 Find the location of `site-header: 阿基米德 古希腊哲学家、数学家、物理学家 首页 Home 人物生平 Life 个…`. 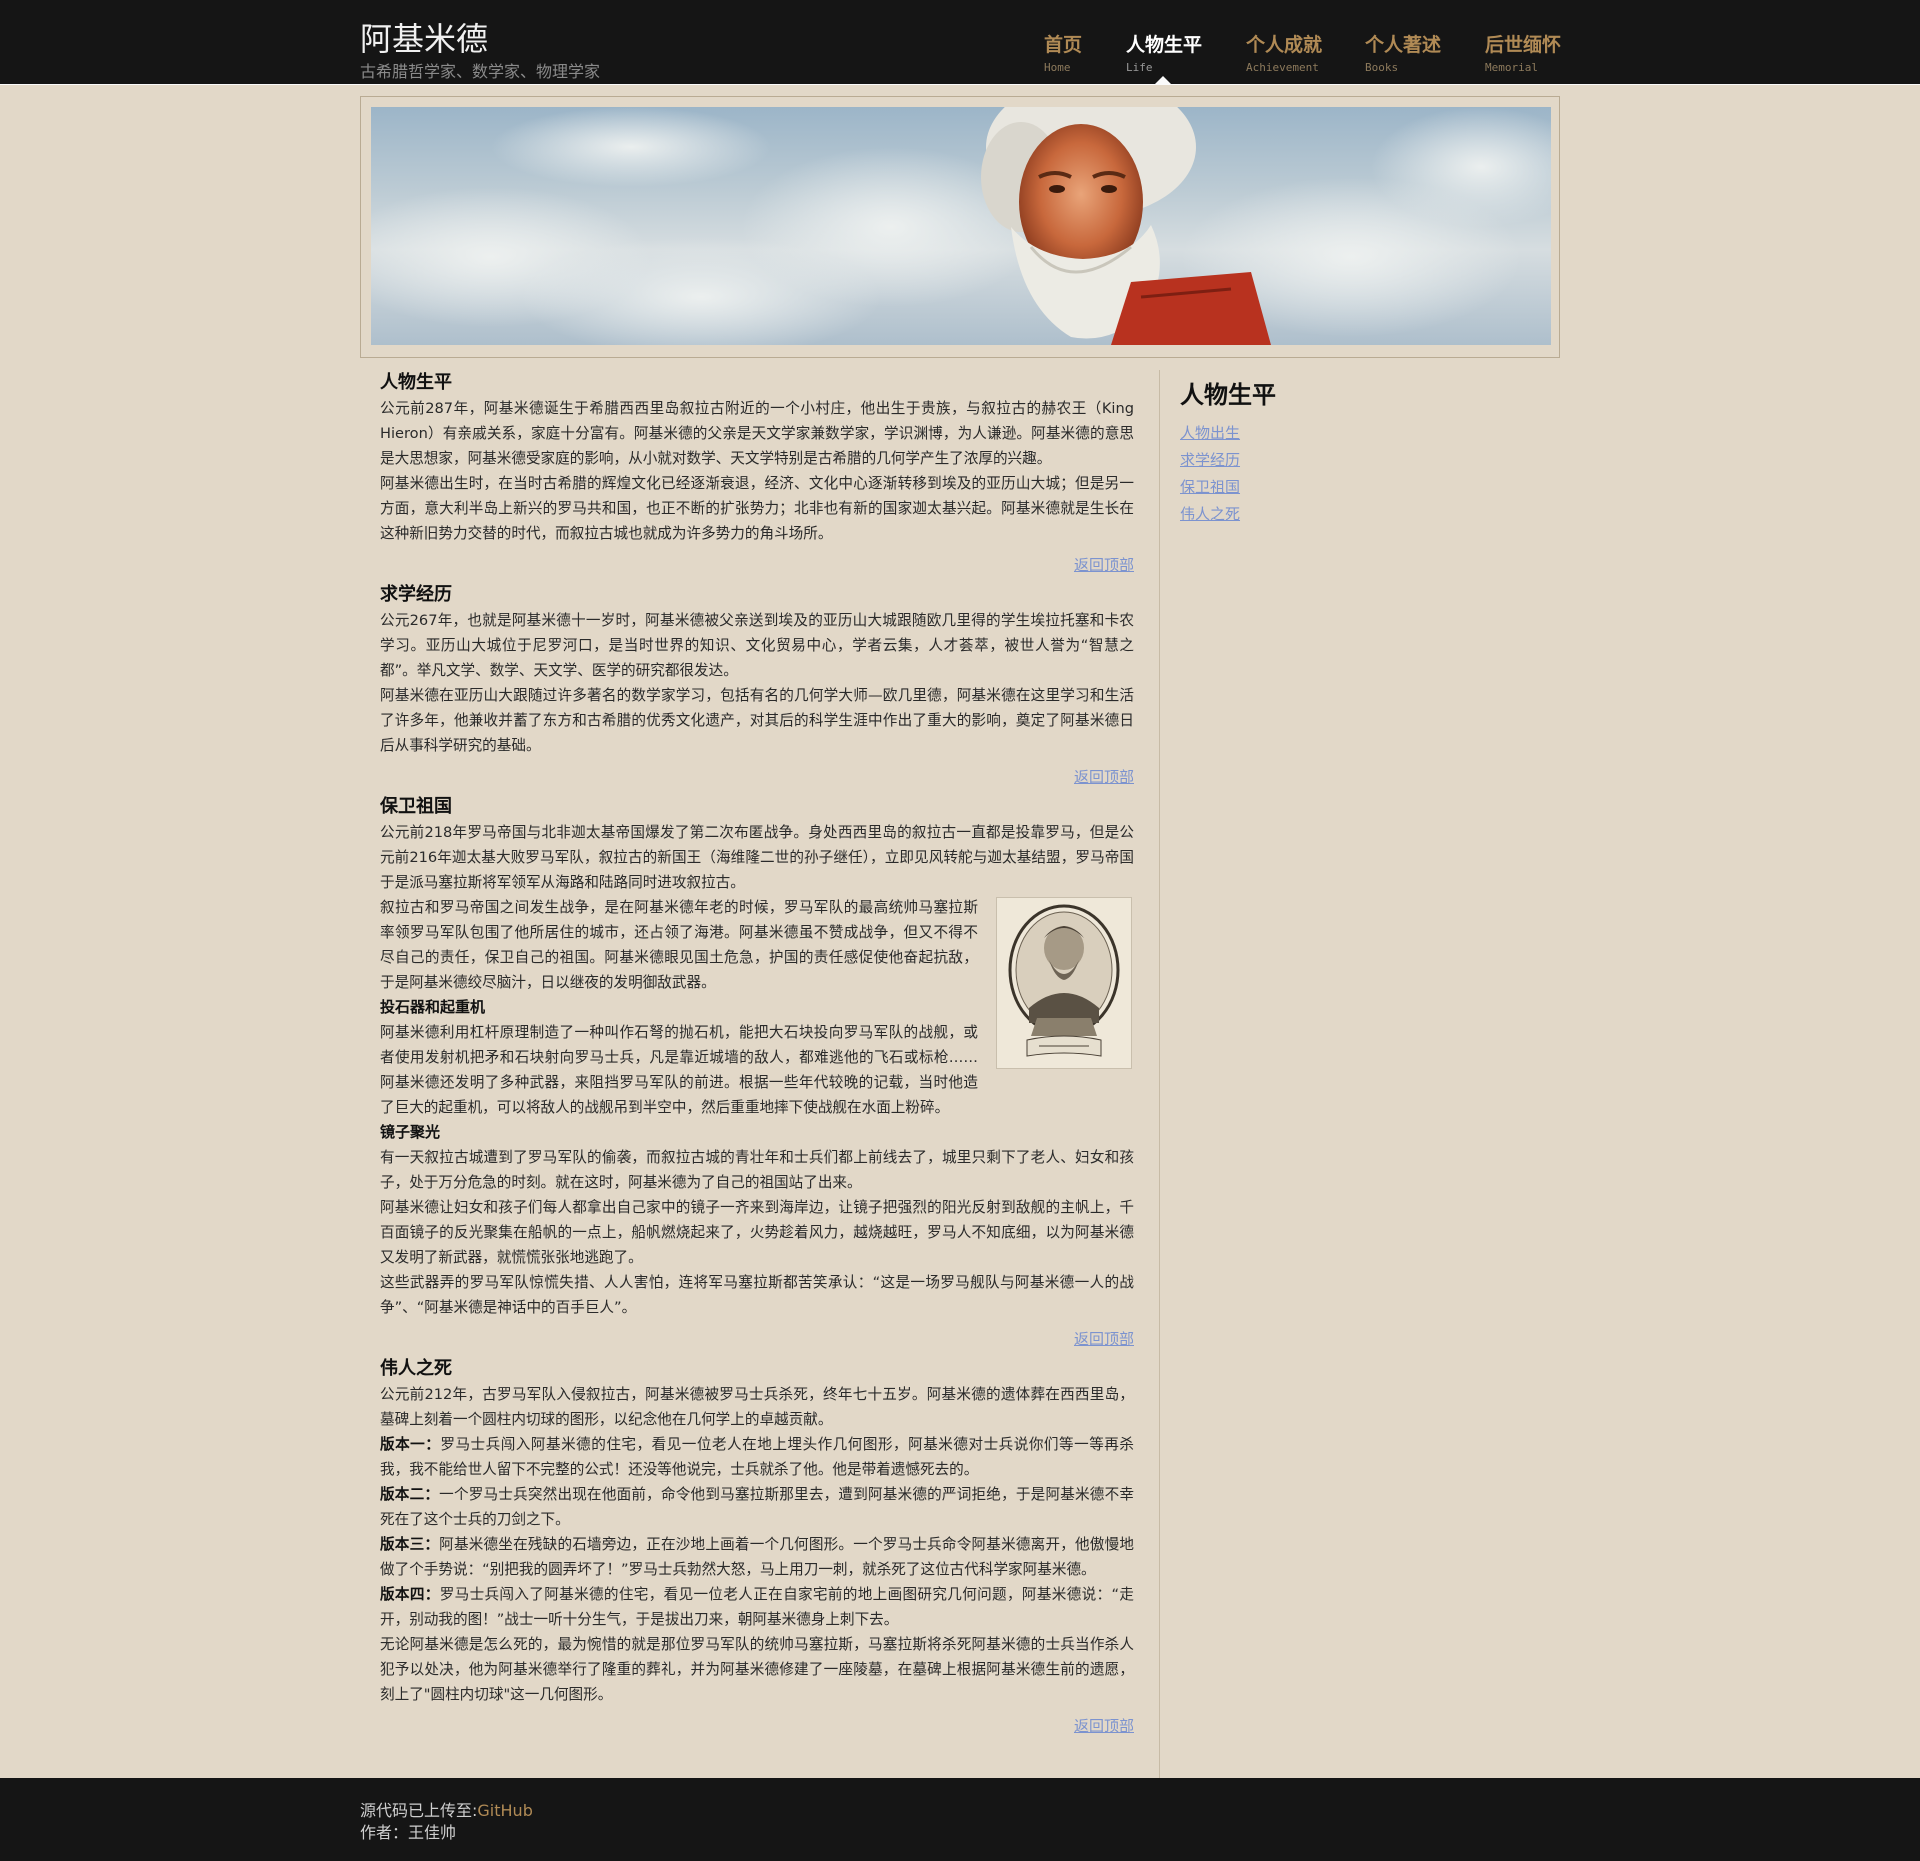

site-header: 阿基米德 古希腊哲学家、数学家、物理学家 首页 Home 人物生平 Life 个… is located at coordinates (960, 42).